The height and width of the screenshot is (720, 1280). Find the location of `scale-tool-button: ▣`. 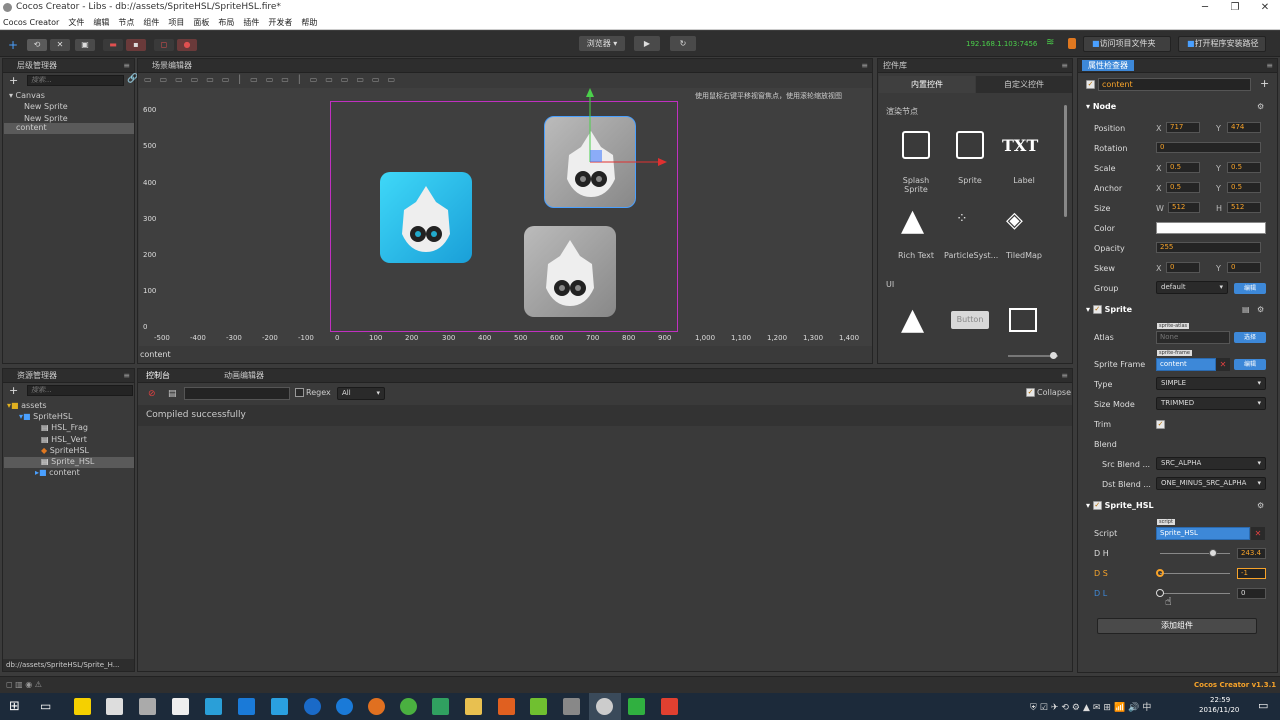

scale-tool-button: ▣ is located at coordinates (85, 45).